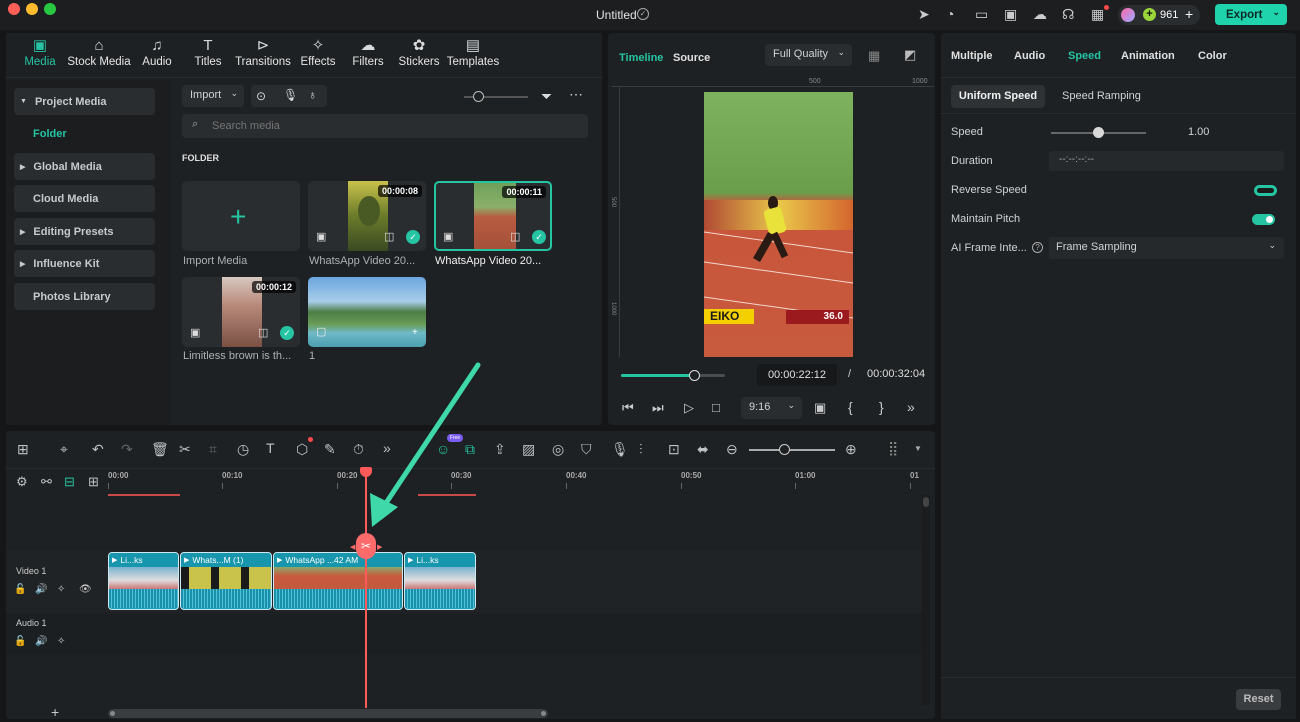 Image resolution: width=1300 pixels, height=722 pixels. I want to click on import-dropdown: Import ⌄, so click(213, 96).